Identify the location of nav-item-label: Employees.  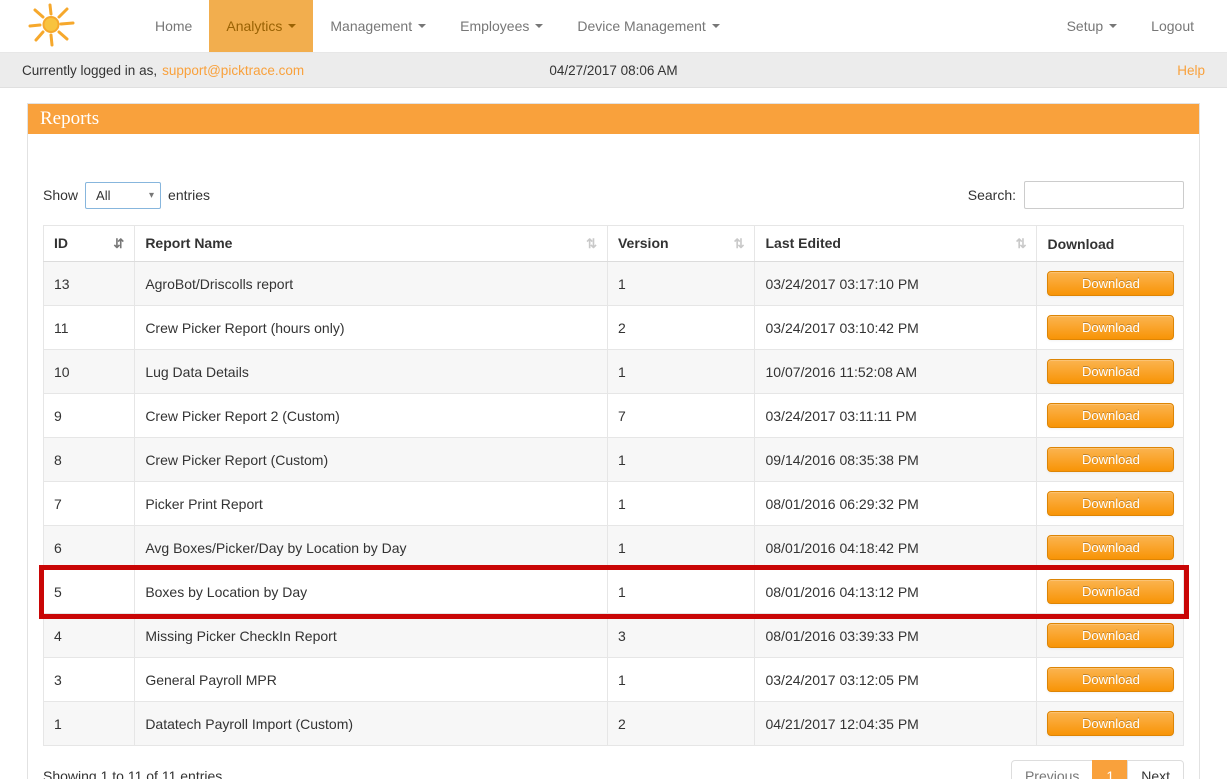
(495, 26).